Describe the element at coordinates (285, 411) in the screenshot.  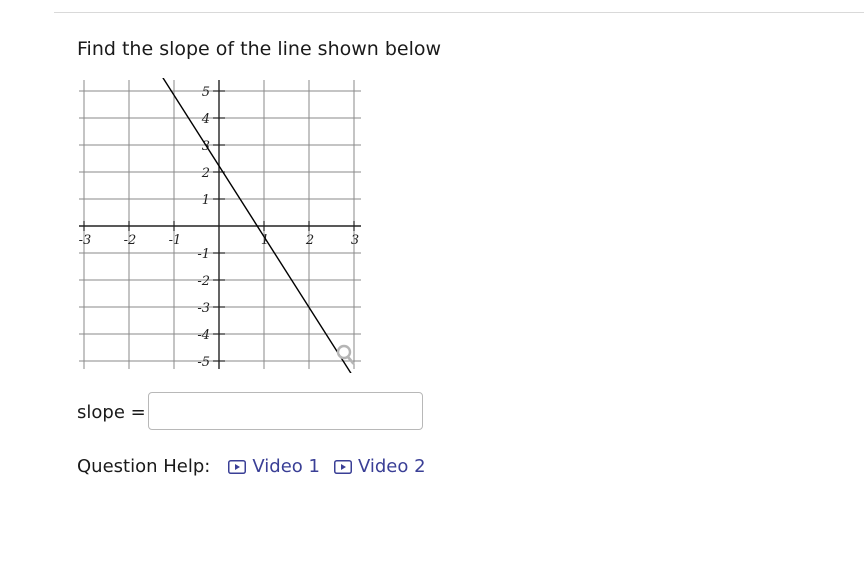
I see `slope-input` at that location.